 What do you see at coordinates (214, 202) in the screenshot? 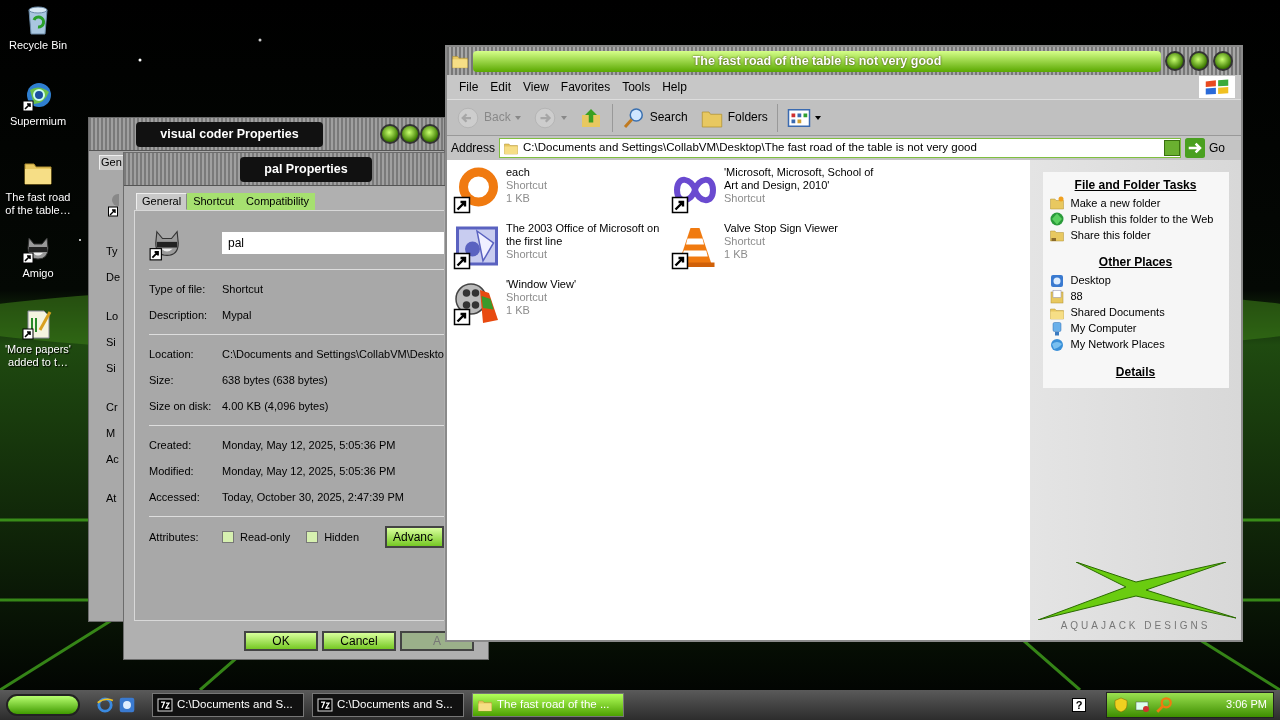
I see `tab: Shortcut` at bounding box center [214, 202].